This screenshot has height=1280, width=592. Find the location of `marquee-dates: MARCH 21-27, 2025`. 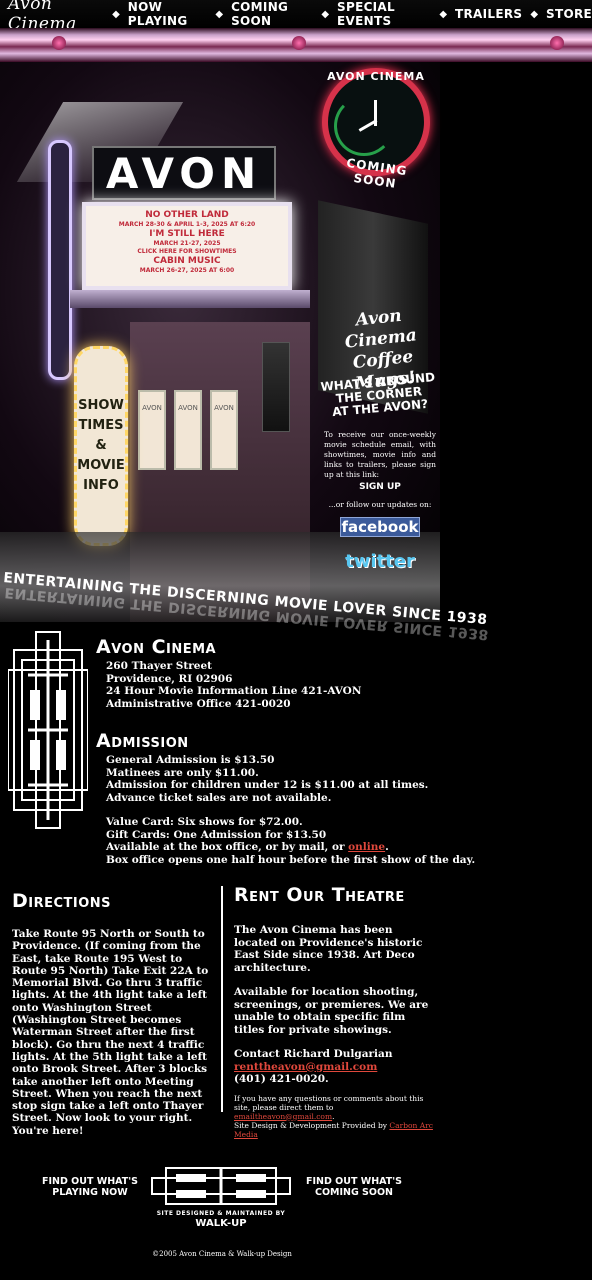

marquee-dates: MARCH 21-27, 2025 is located at coordinates (187, 243).